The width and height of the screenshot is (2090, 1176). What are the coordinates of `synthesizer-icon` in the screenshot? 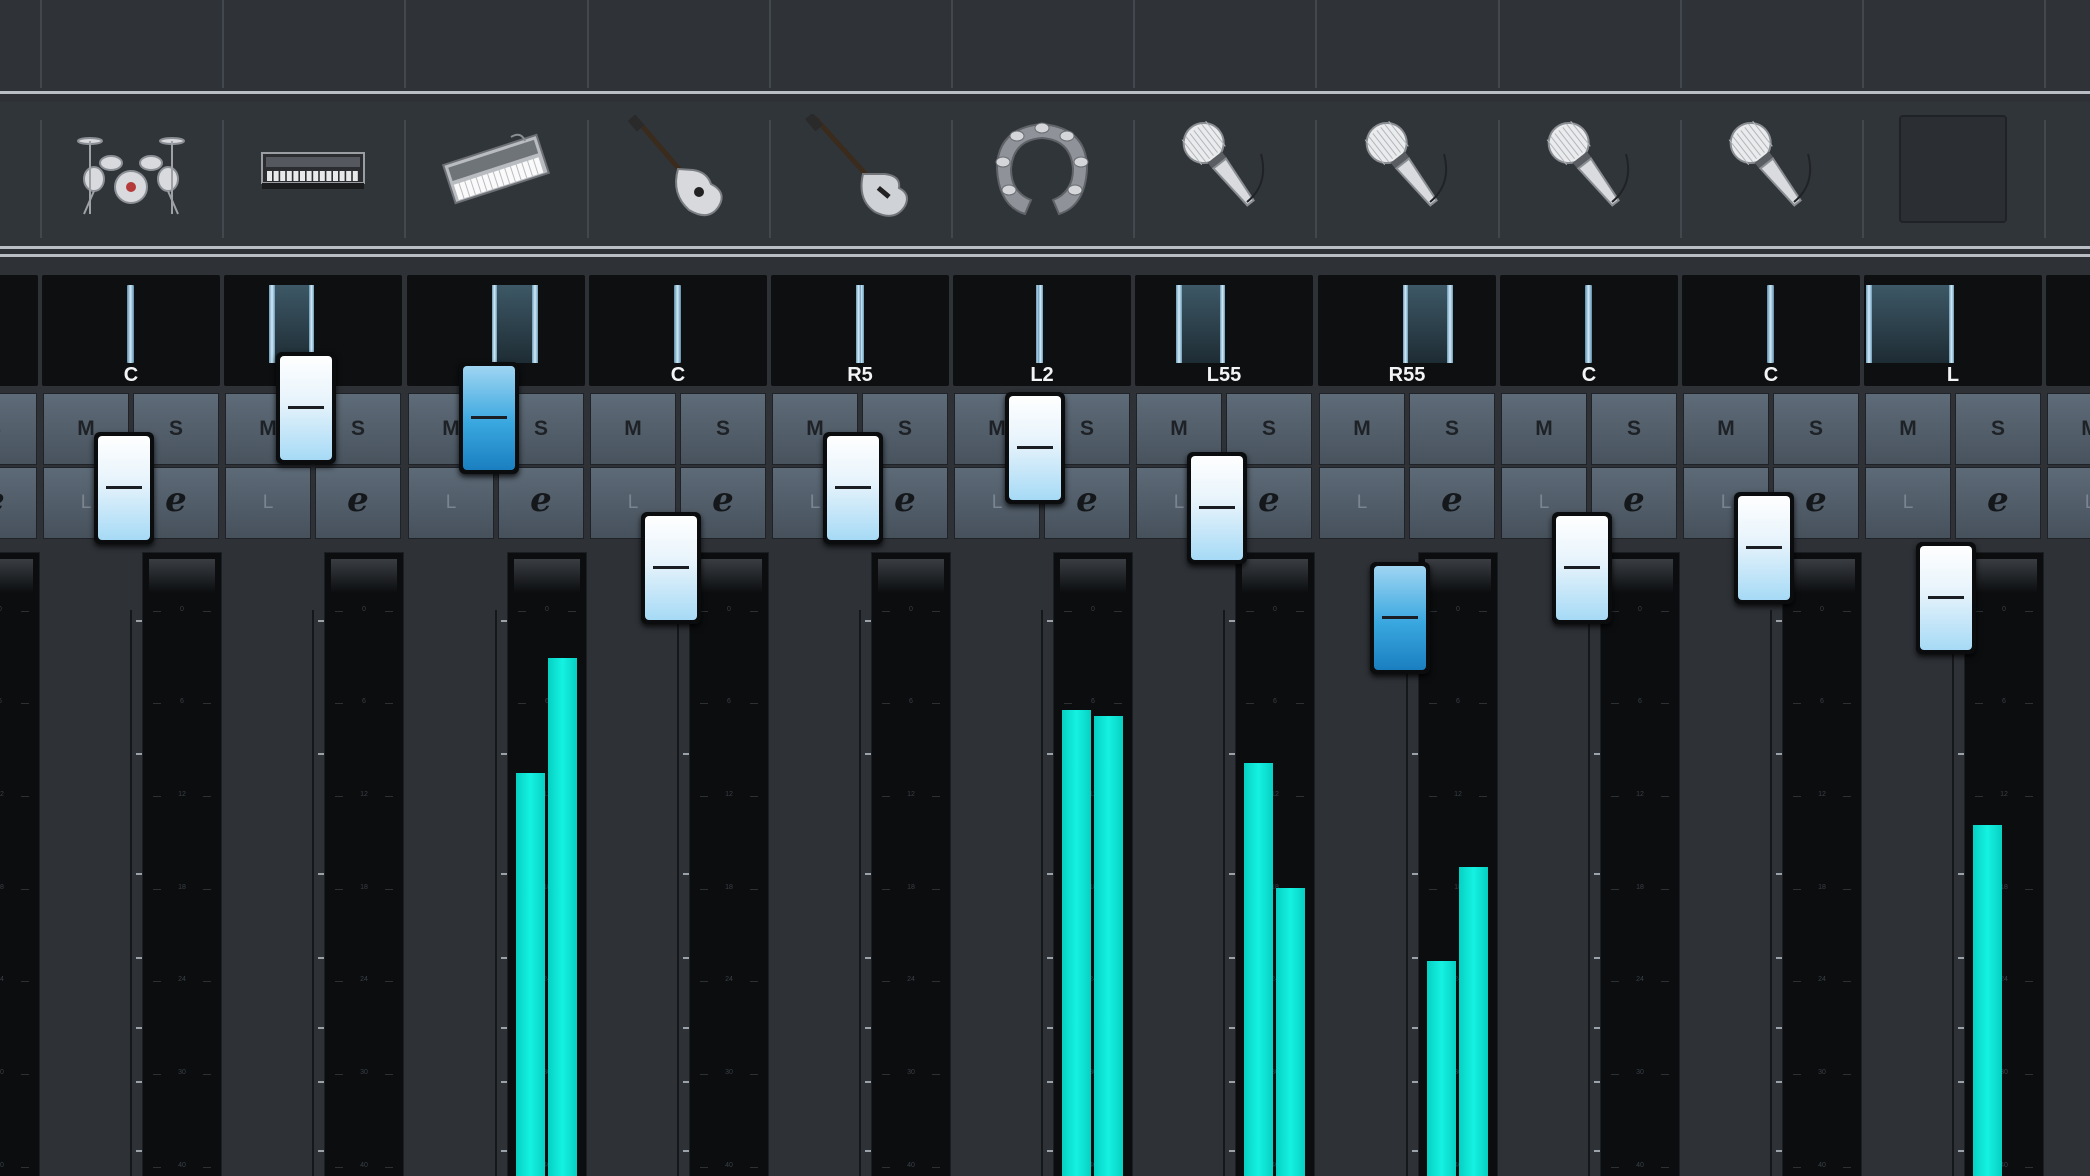 It's located at (313, 169).